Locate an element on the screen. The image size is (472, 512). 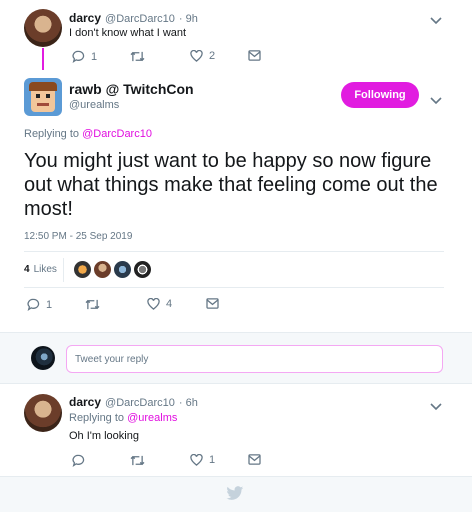
likes-divider is located at coordinates (63, 270).